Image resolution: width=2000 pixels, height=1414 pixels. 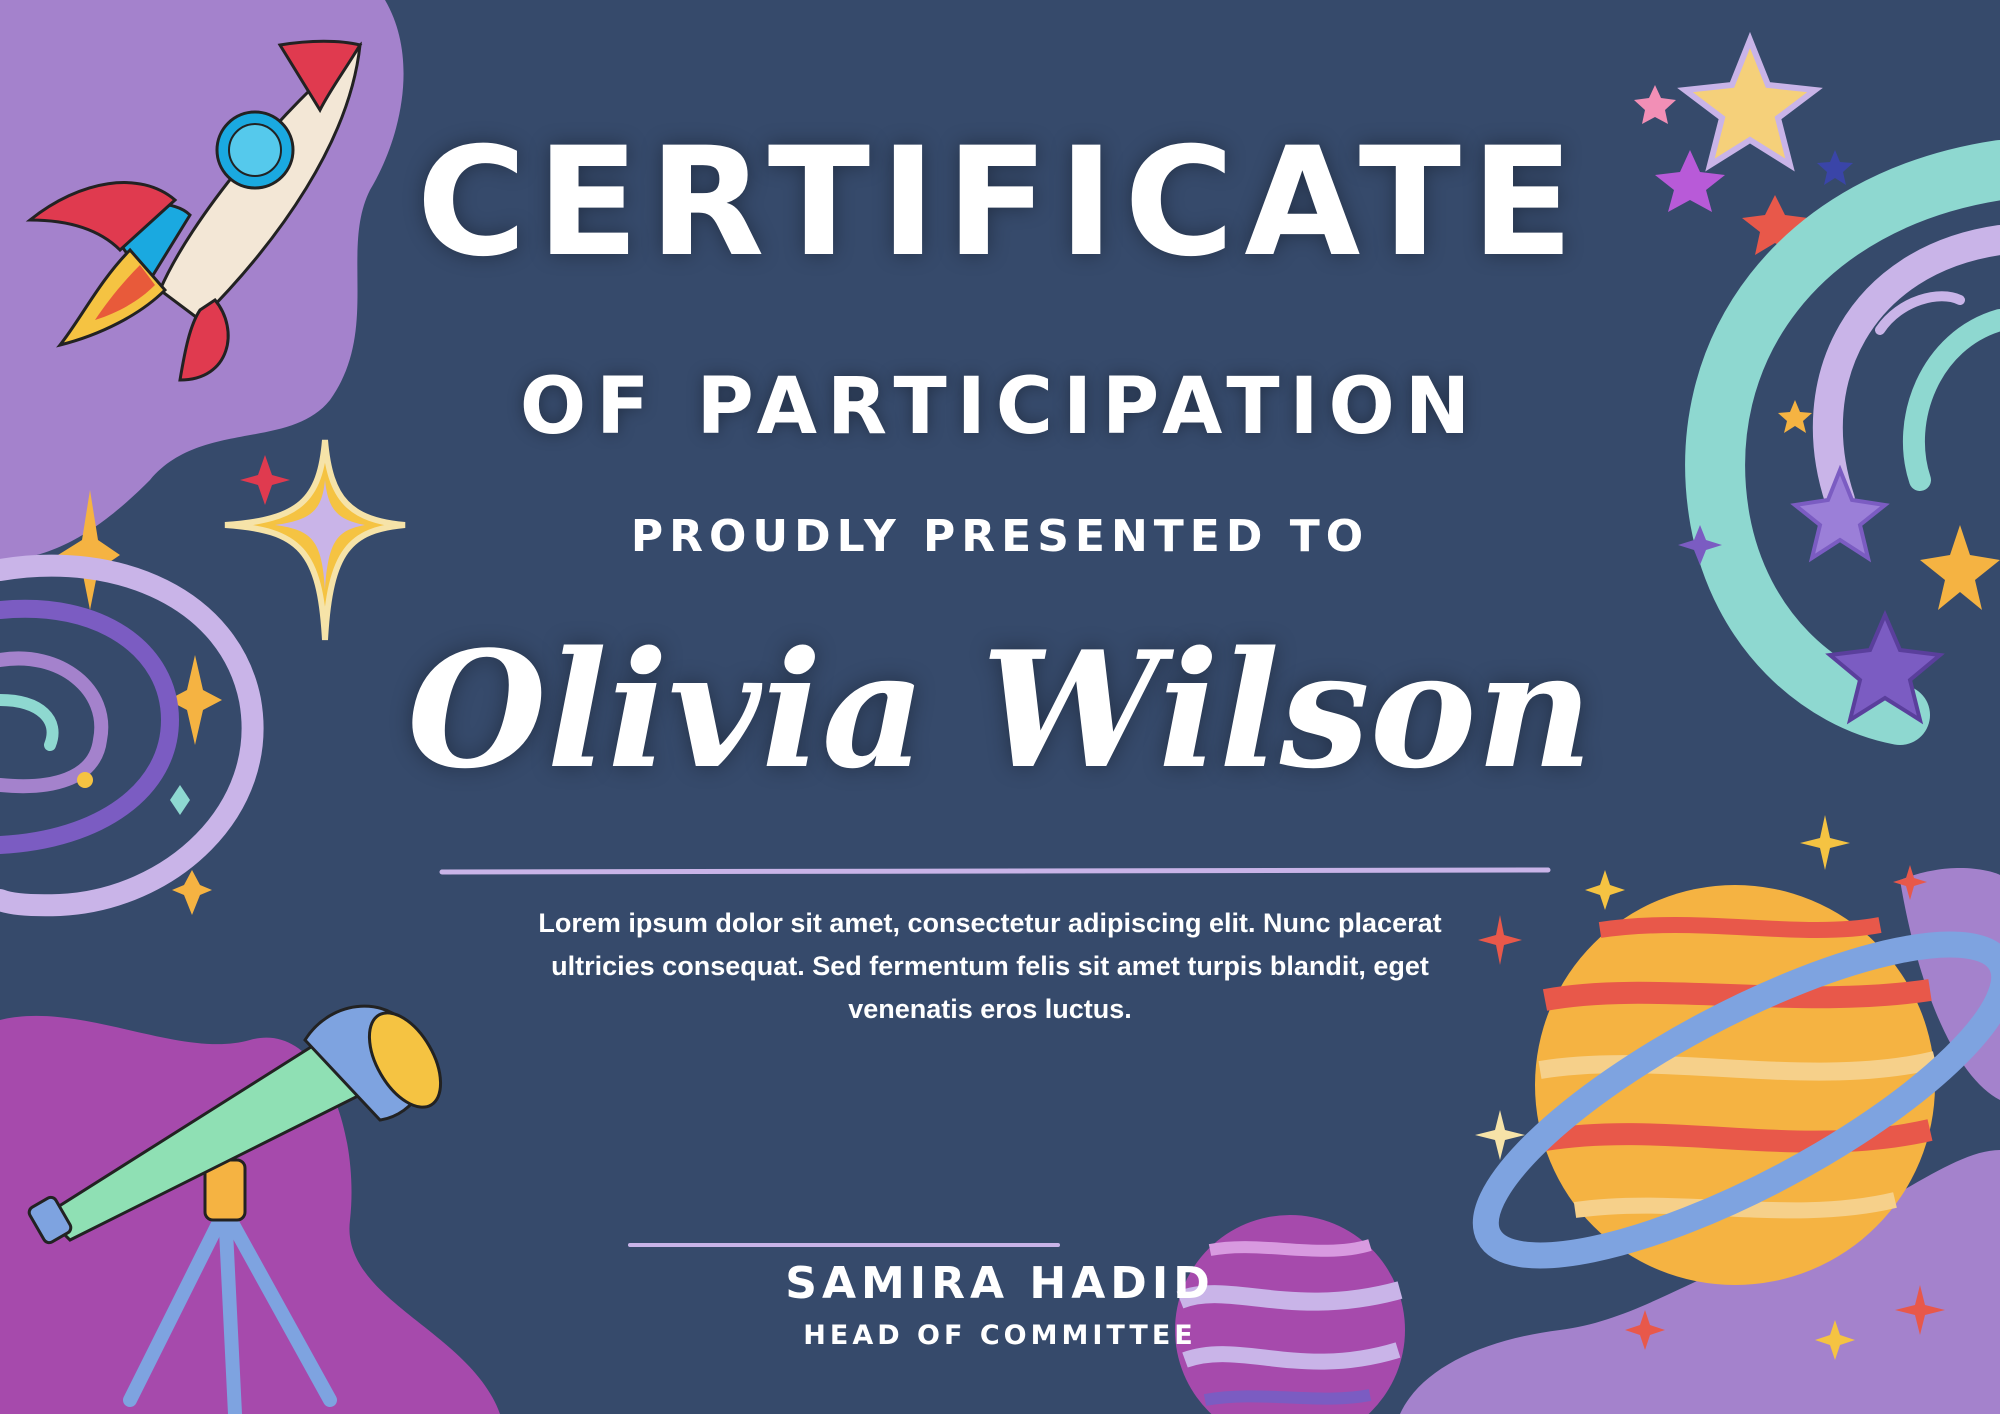 What do you see at coordinates (1290, 1314) in the screenshot?
I see `planet-icon` at bounding box center [1290, 1314].